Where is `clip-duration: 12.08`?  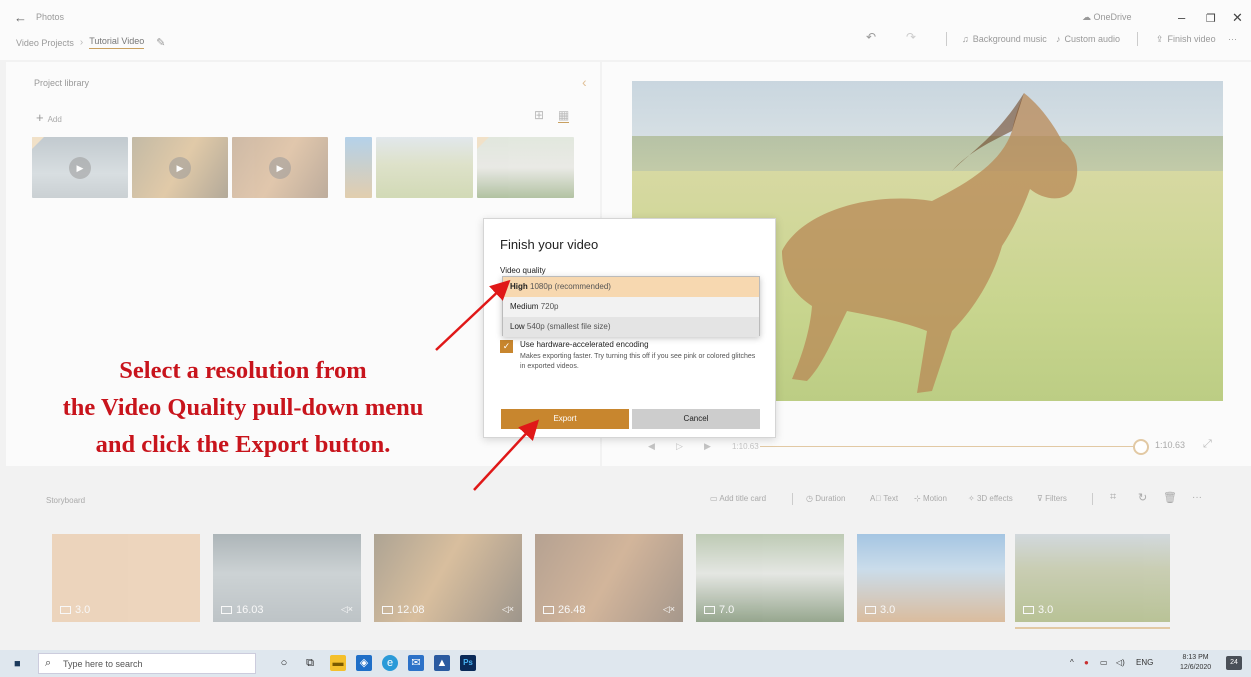 clip-duration: 12.08 is located at coordinates (403, 610).